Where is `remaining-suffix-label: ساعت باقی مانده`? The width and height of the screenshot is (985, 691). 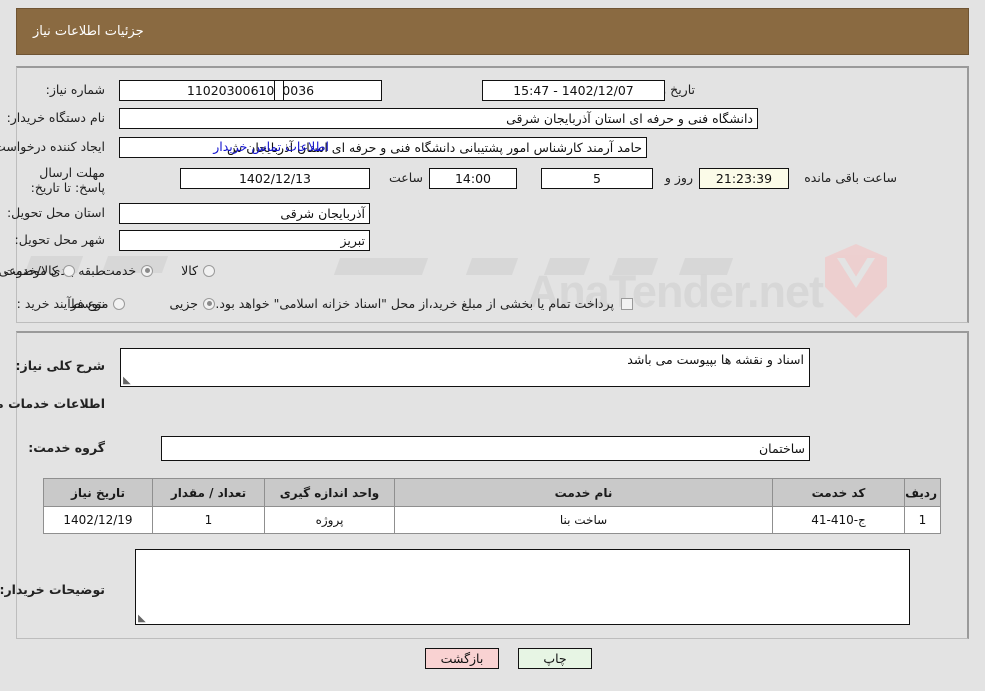
remaining-suffix-label: ساعت باقی مانده is located at coordinates (850, 177).